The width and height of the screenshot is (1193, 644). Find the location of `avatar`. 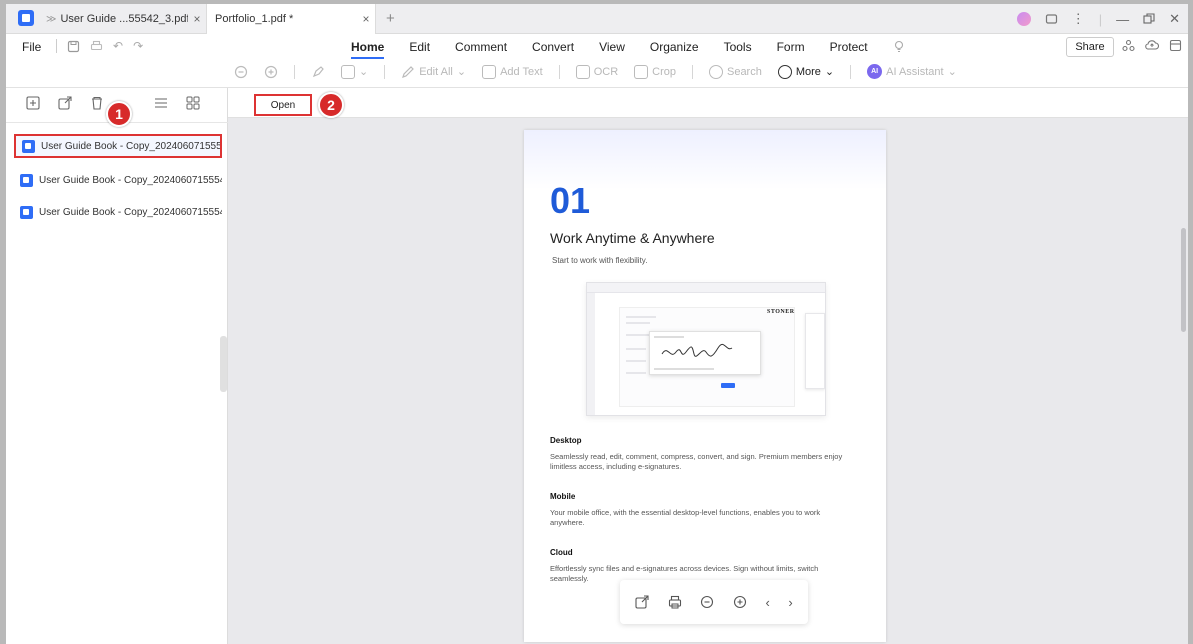

avatar is located at coordinates (1023, 19).